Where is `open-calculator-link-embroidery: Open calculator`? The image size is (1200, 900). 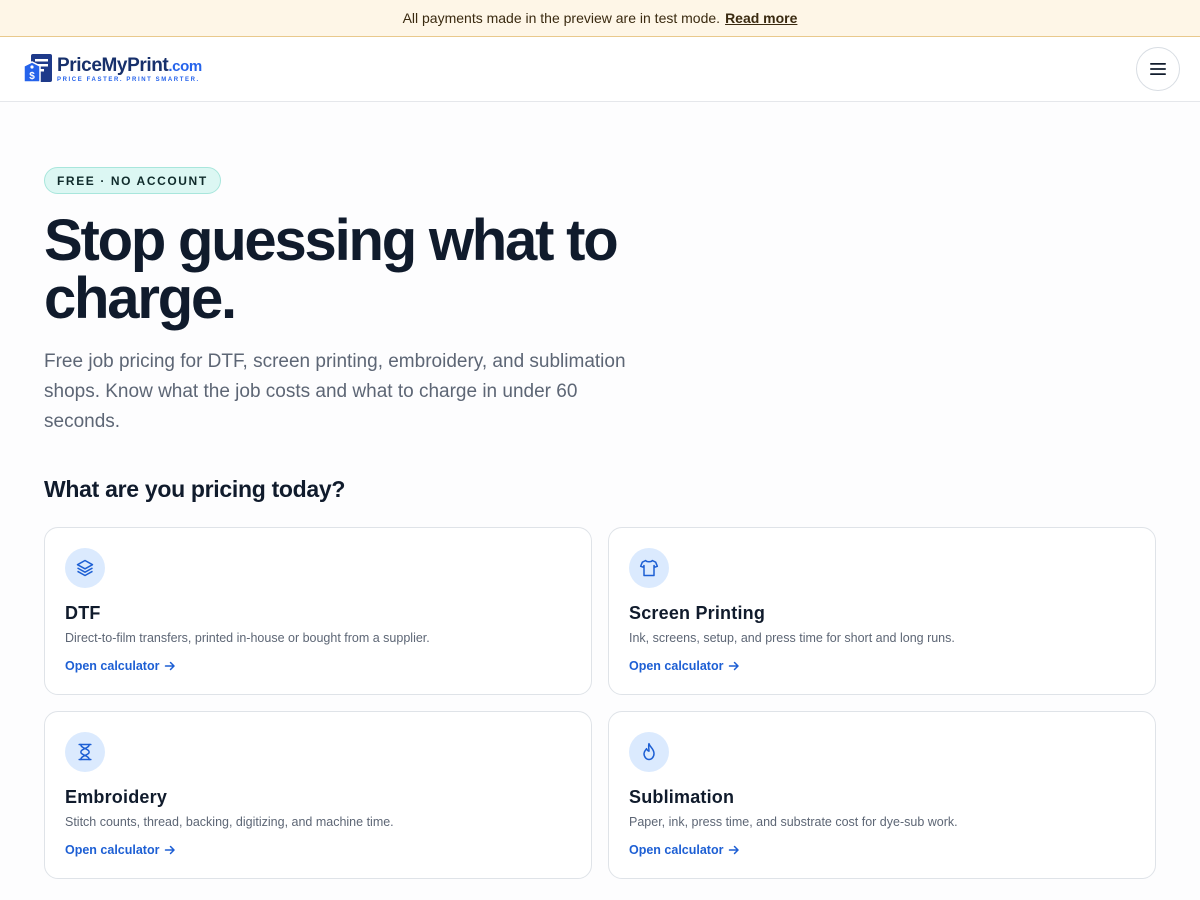 open-calculator-link-embroidery: Open calculator is located at coordinates (120, 850).